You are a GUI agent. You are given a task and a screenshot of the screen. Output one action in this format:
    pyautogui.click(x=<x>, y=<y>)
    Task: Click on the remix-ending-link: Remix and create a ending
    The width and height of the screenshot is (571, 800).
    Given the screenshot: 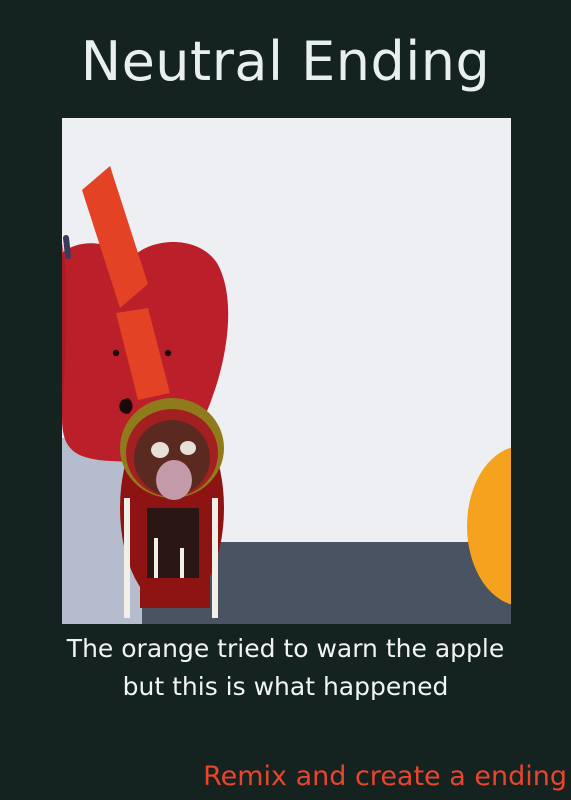 What is the action you would take?
    pyautogui.click(x=385, y=777)
    